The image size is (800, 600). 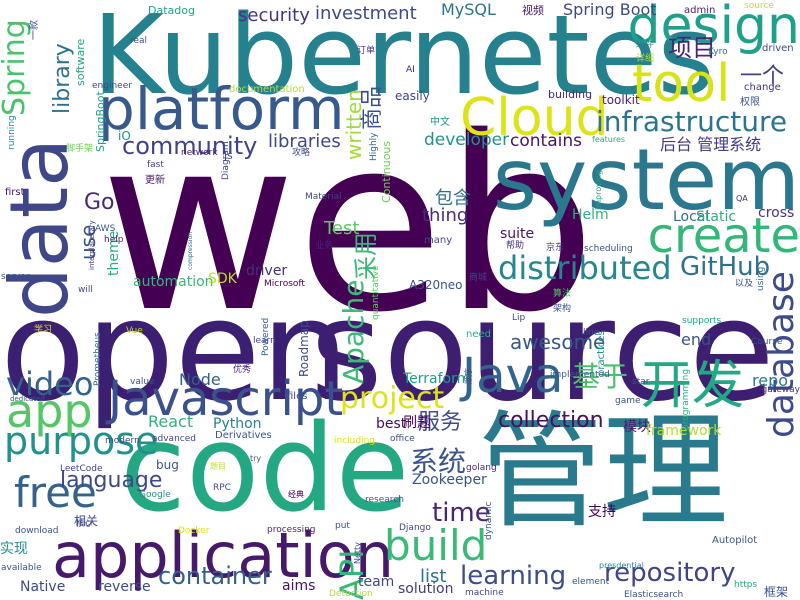 I want to click on word-18: distributed, so click(x=585, y=268).